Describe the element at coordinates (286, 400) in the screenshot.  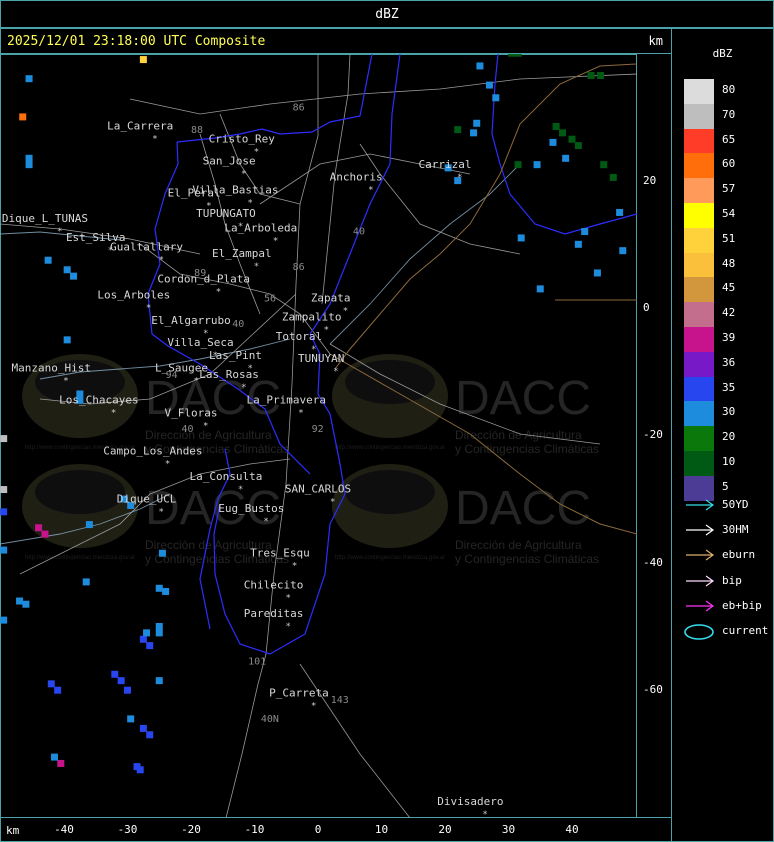
I see `place-label: La_Primavera` at that location.